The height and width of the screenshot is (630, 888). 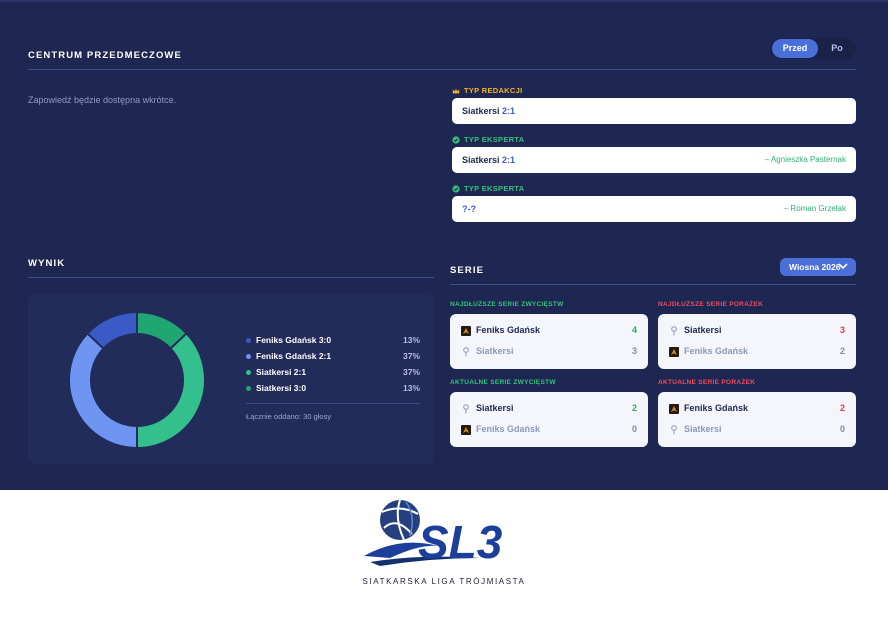 I want to click on series-row: Feniks Gdańsk 4, so click(x=549, y=331).